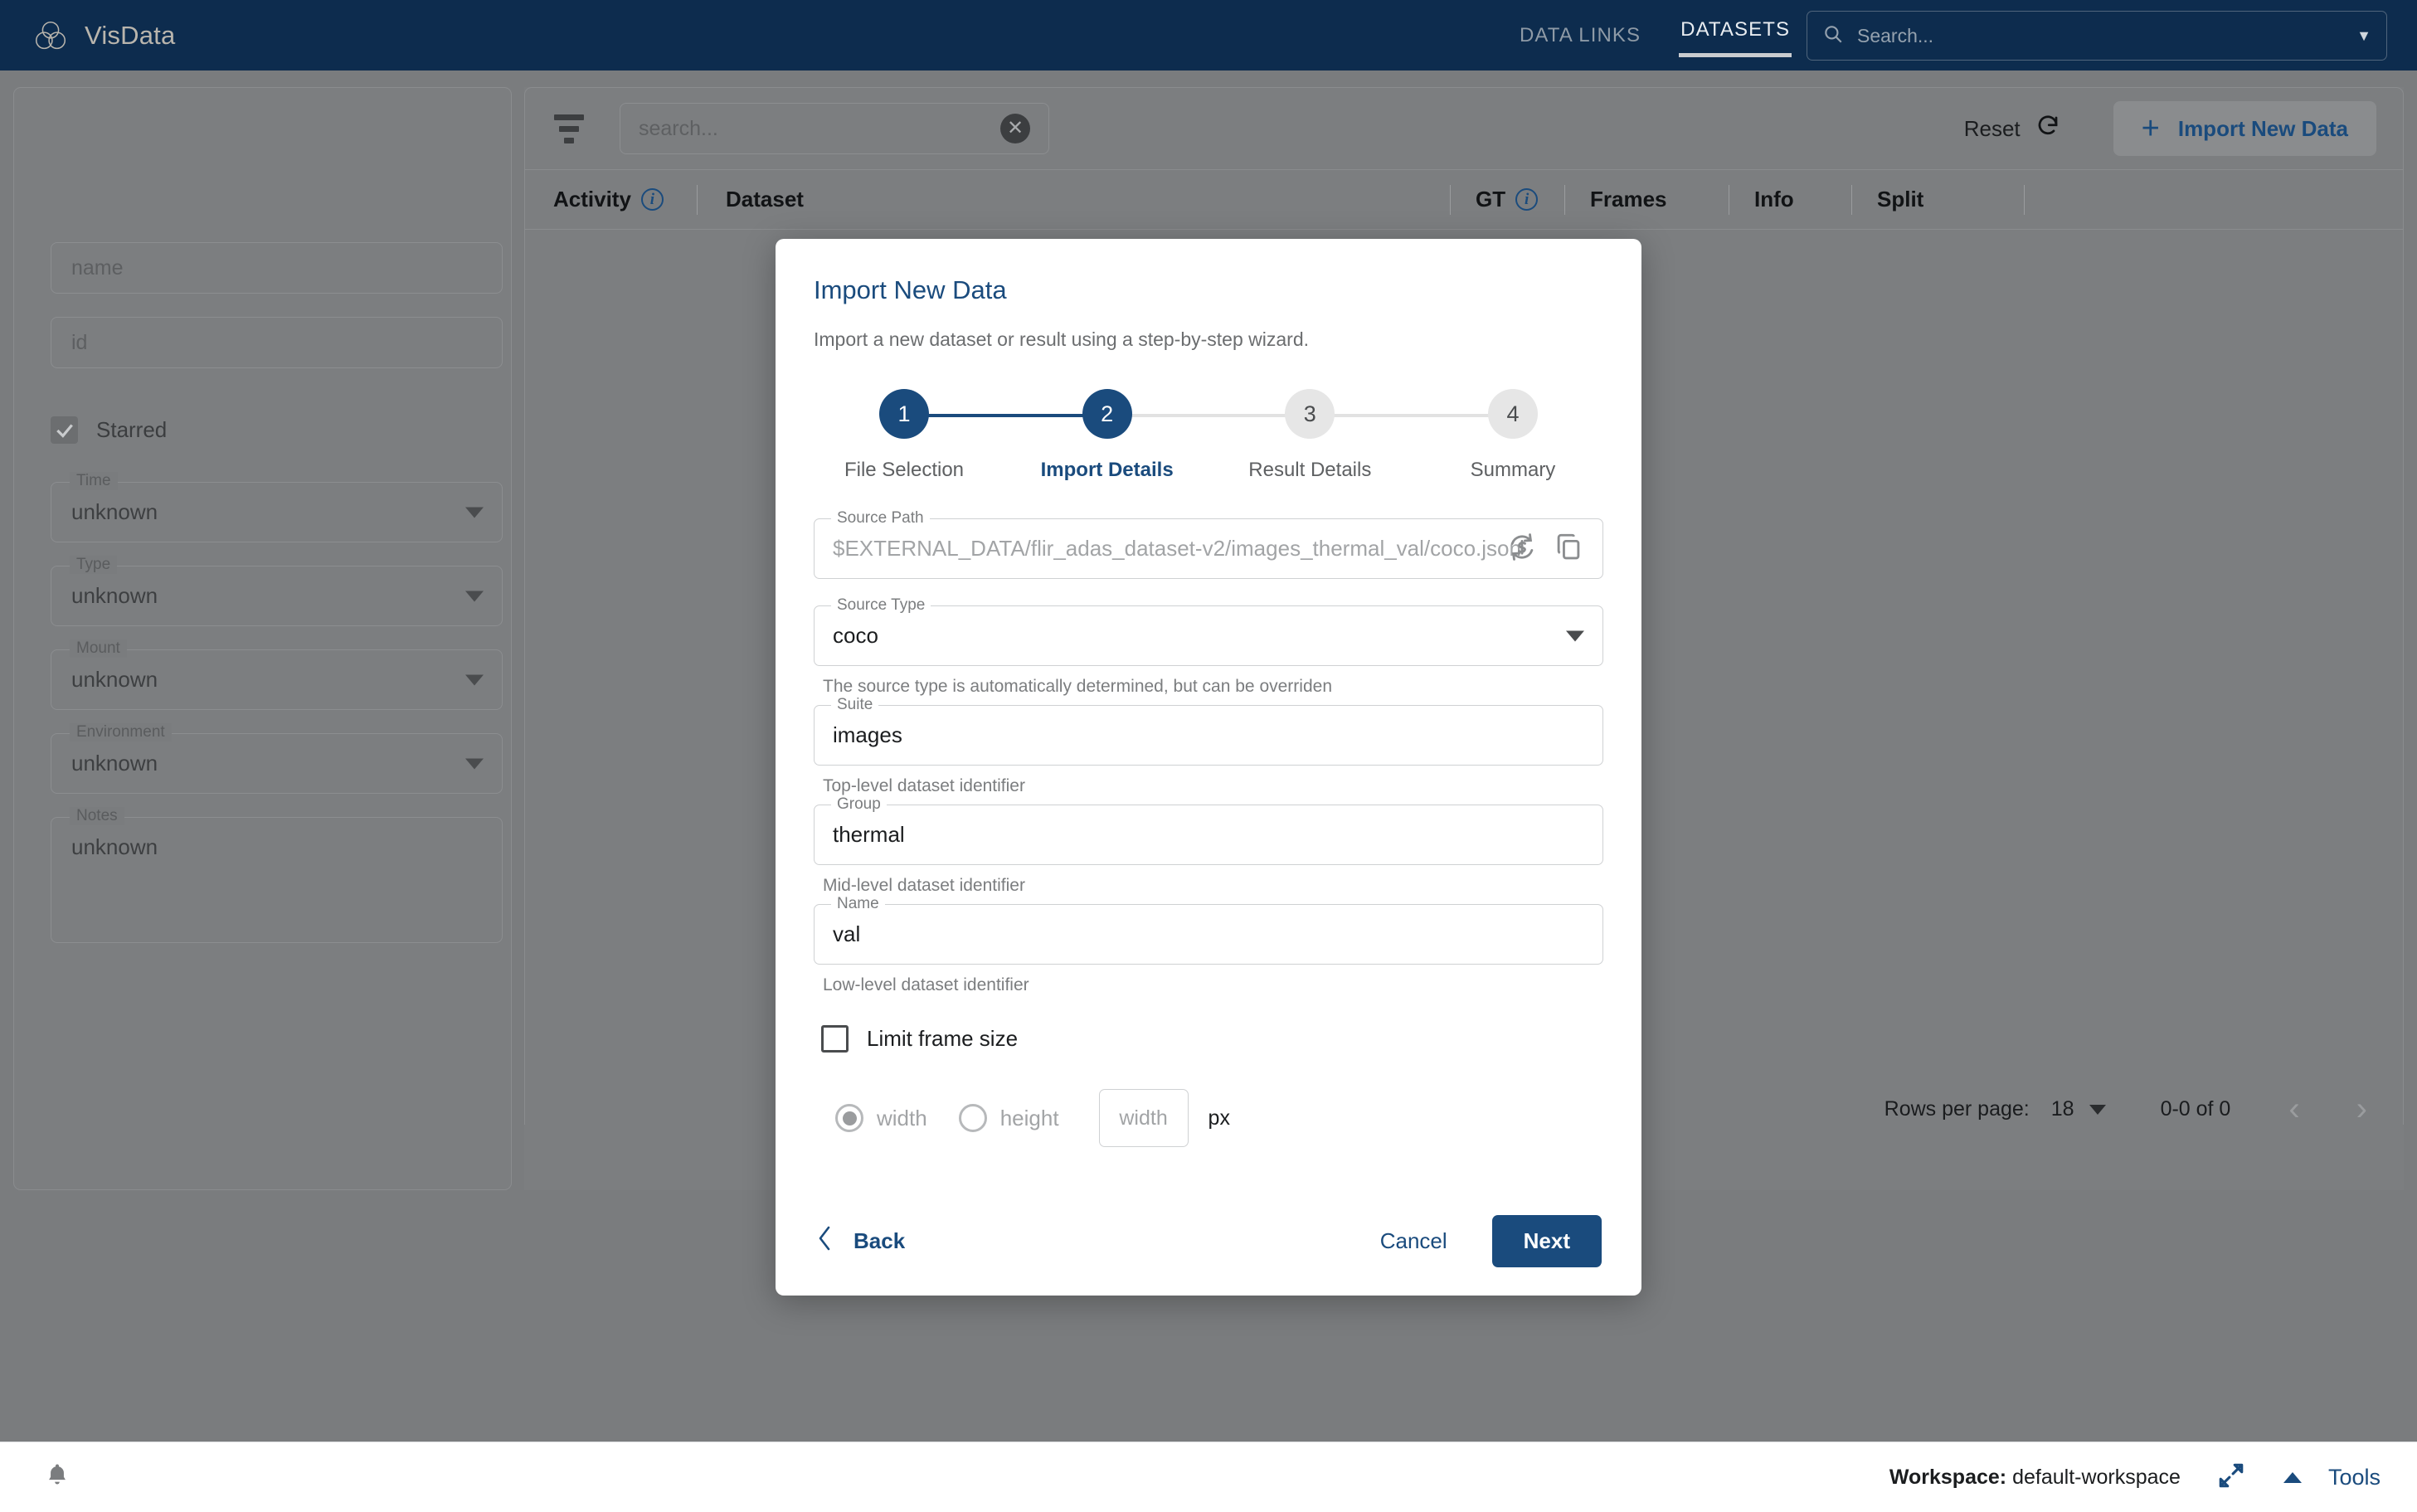 The image size is (2417, 1512). What do you see at coordinates (2293, 1110) in the screenshot?
I see `chevron-left-icon: ‹` at bounding box center [2293, 1110].